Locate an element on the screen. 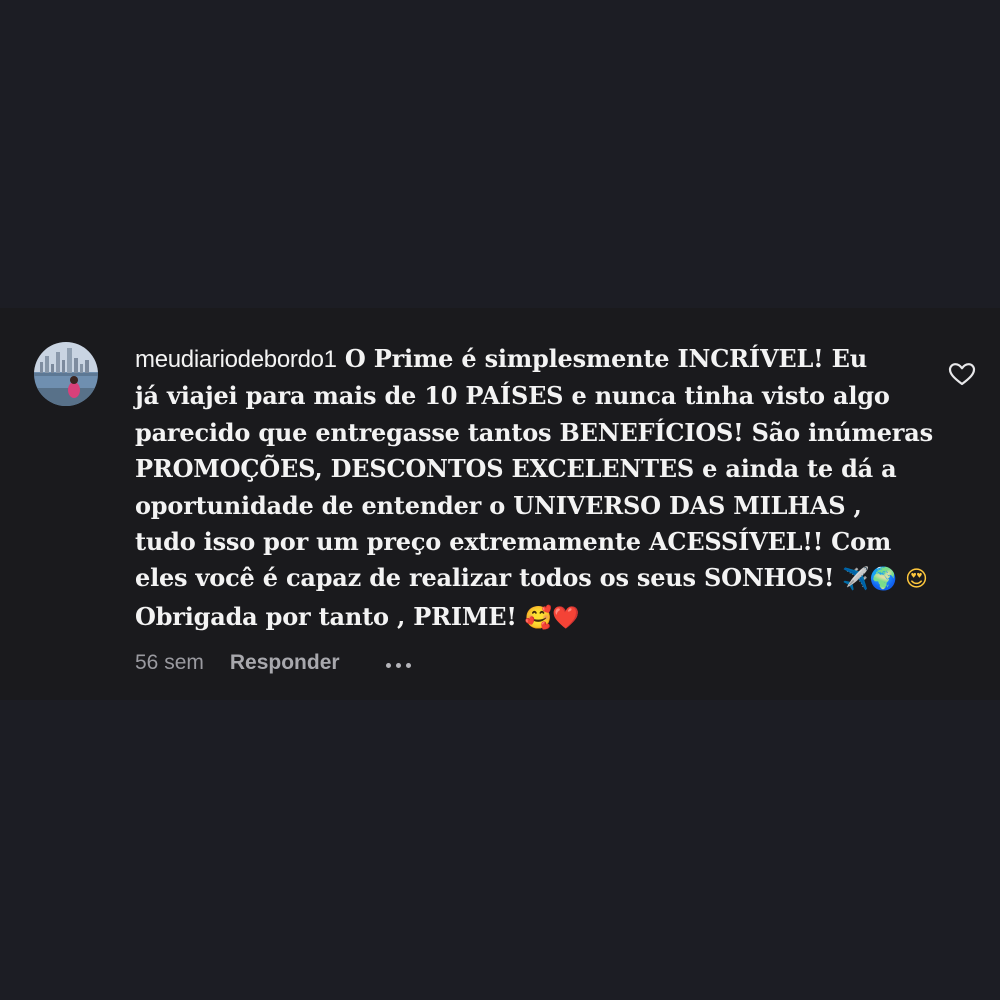 This screenshot has height=1000, width=1000. avatar is located at coordinates (66, 374).